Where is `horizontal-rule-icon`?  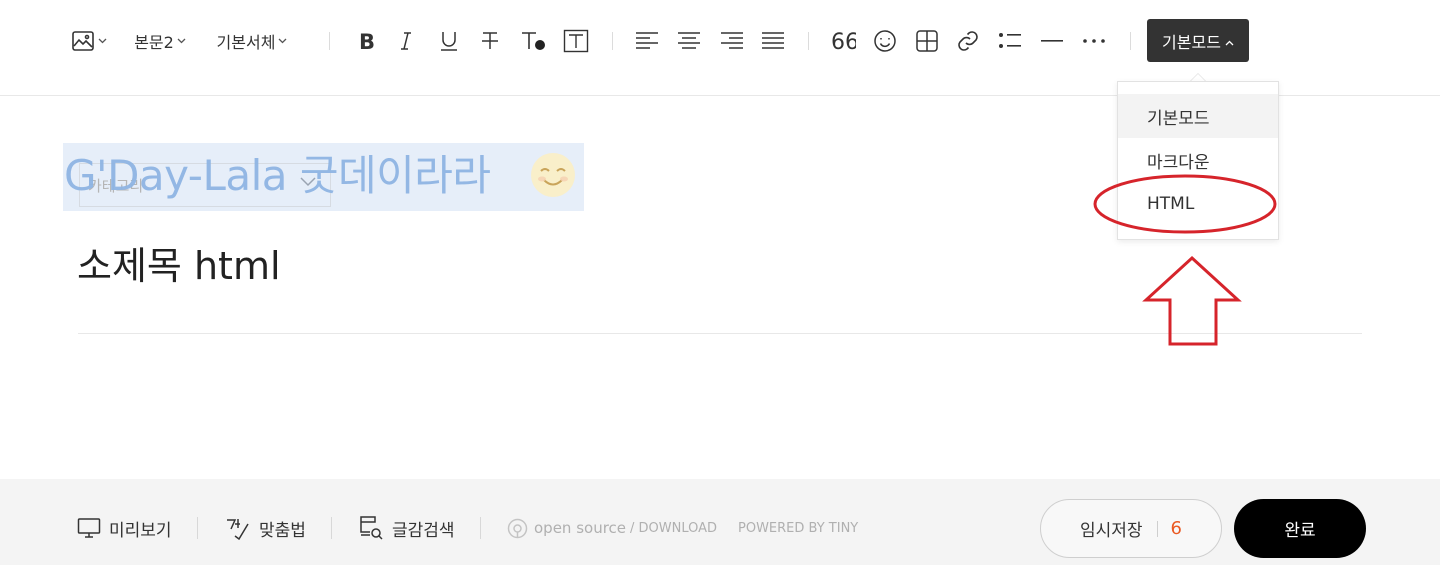
horizontal-rule-icon is located at coordinates (1052, 41).